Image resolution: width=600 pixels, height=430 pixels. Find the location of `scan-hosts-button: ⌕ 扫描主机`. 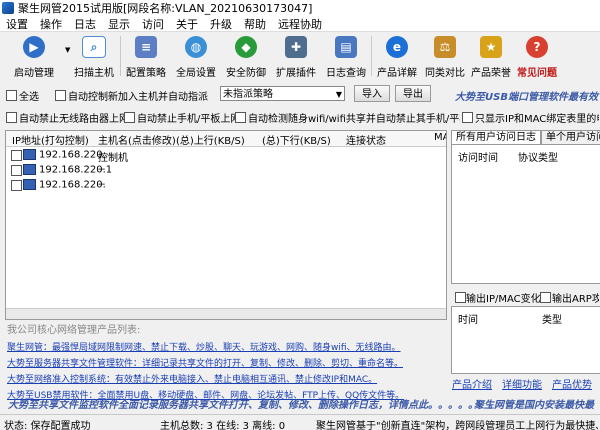

scan-hosts-button: ⌕ 扫描主机 is located at coordinates (94, 56).